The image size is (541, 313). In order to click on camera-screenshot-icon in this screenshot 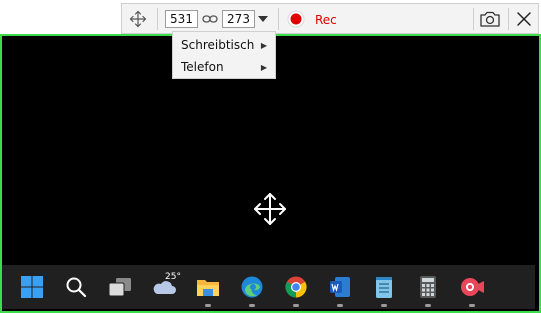, I will do `click(490, 19)`.